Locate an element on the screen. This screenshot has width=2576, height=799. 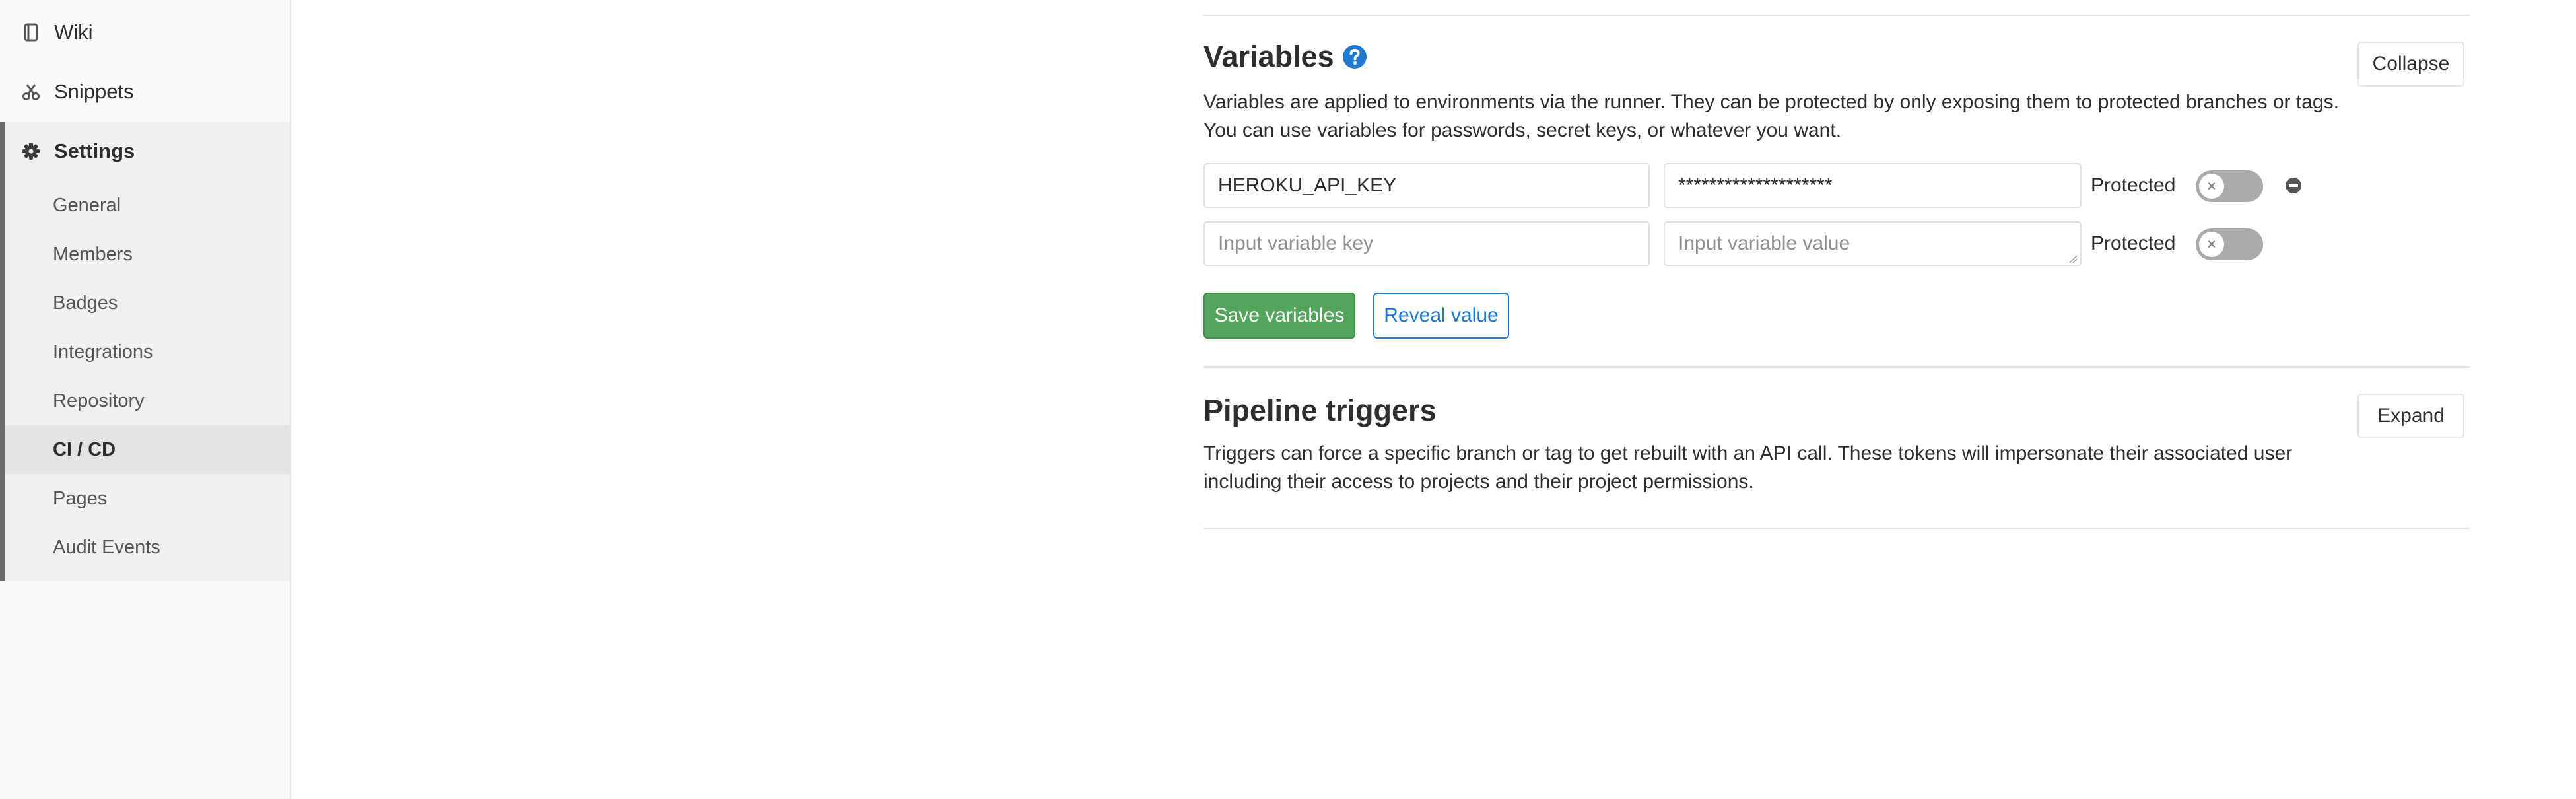
pipeline-triggers-title: Pipeline triggers is located at coordinates (1320, 411).